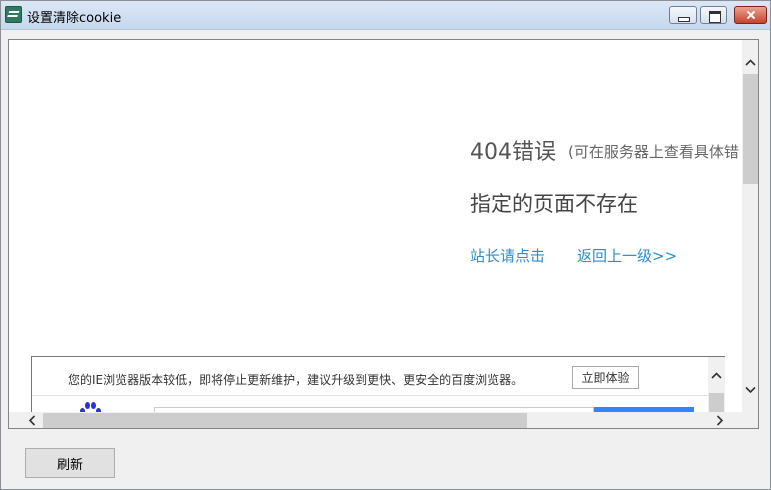 Image resolution: width=771 pixels, height=490 pixels. What do you see at coordinates (70, 463) in the screenshot?
I see `refresh-button: 刷新` at bounding box center [70, 463].